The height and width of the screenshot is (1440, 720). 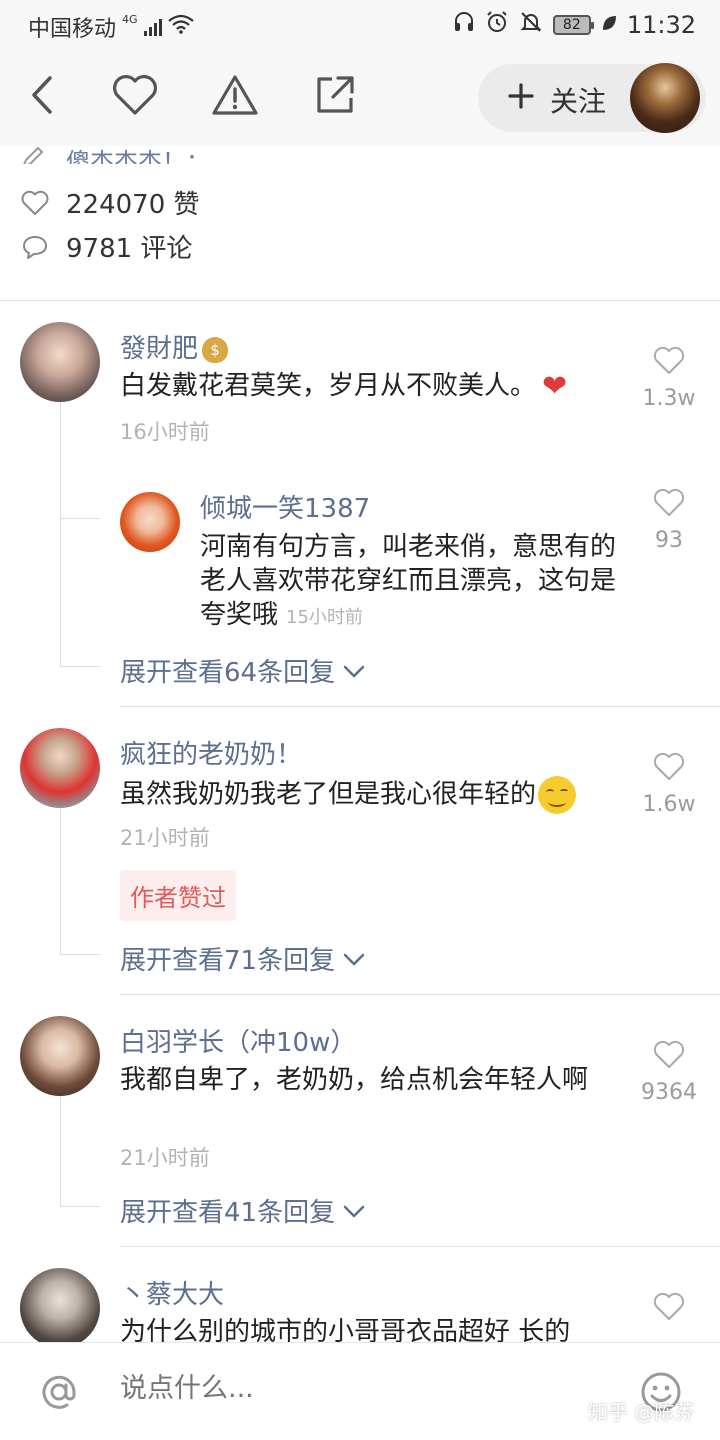 I want to click on likes-count: 224070 赞, so click(x=133, y=205).